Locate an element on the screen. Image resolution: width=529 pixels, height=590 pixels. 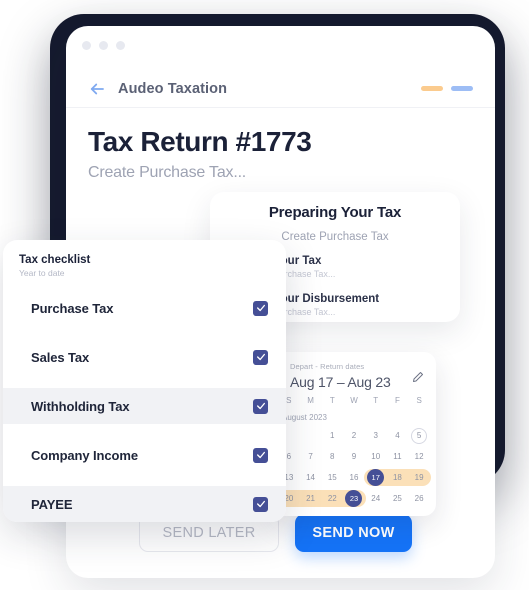
checklist-row: Sales Tax is located at coordinates (144, 357).